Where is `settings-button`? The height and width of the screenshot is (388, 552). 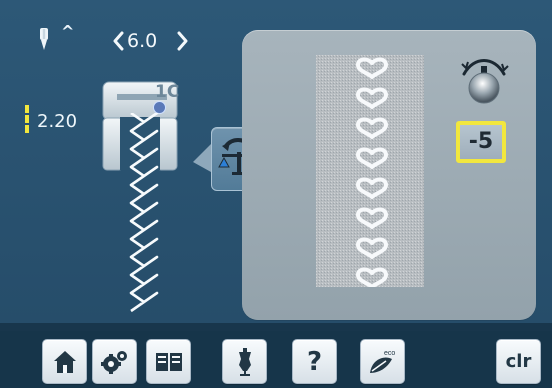
settings-button is located at coordinates (114, 361).